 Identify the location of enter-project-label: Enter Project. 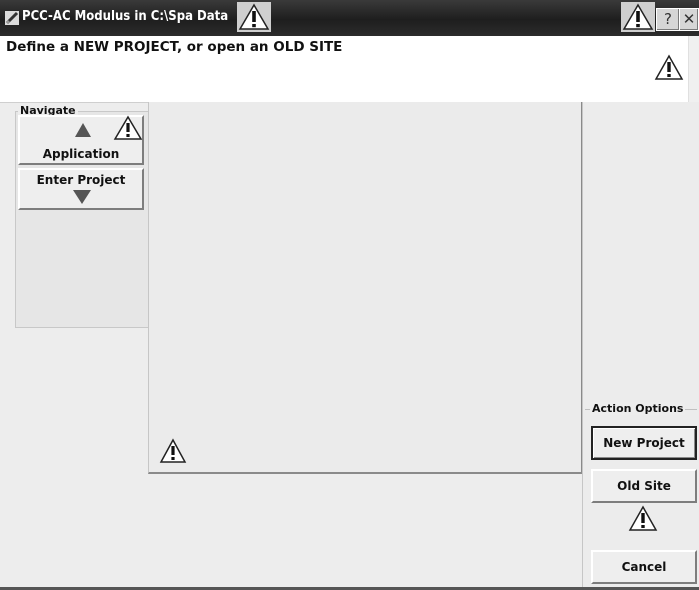
(81, 180).